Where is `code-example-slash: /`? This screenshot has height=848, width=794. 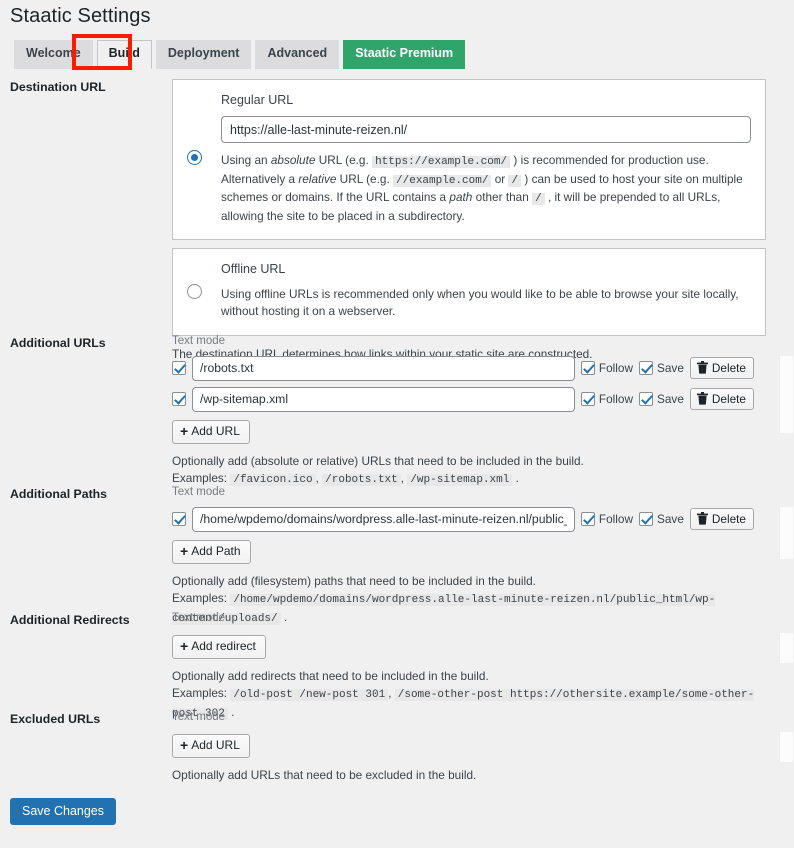
code-example-slash: / is located at coordinates (515, 180).